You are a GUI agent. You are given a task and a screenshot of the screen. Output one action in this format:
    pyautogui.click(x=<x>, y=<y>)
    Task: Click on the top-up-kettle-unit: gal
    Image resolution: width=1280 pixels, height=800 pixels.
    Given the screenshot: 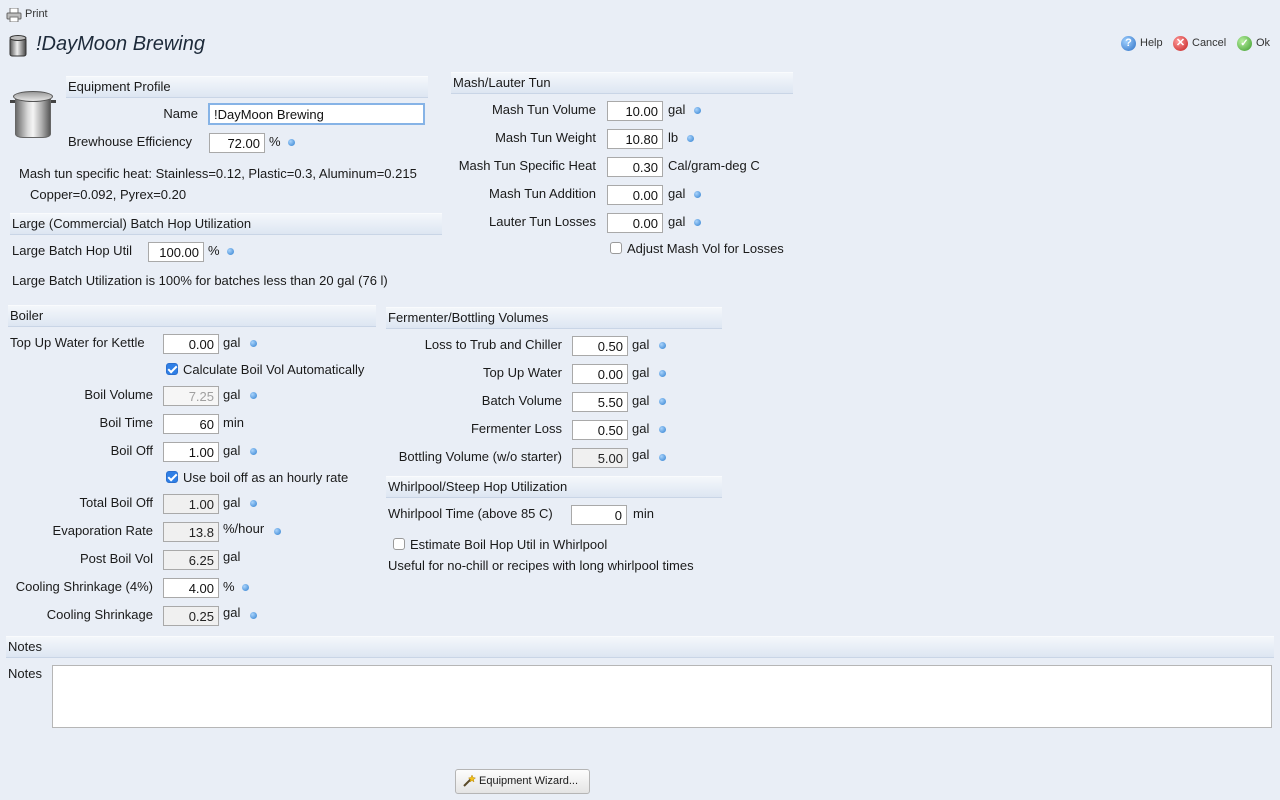 What is the action you would take?
    pyautogui.click(x=232, y=342)
    